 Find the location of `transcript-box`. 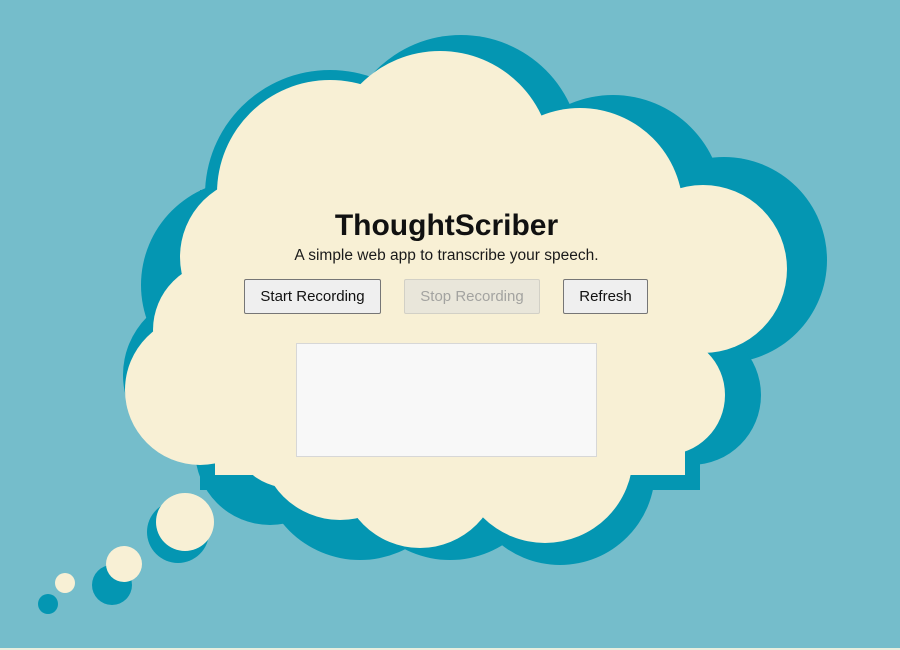

transcript-box is located at coordinates (446, 400).